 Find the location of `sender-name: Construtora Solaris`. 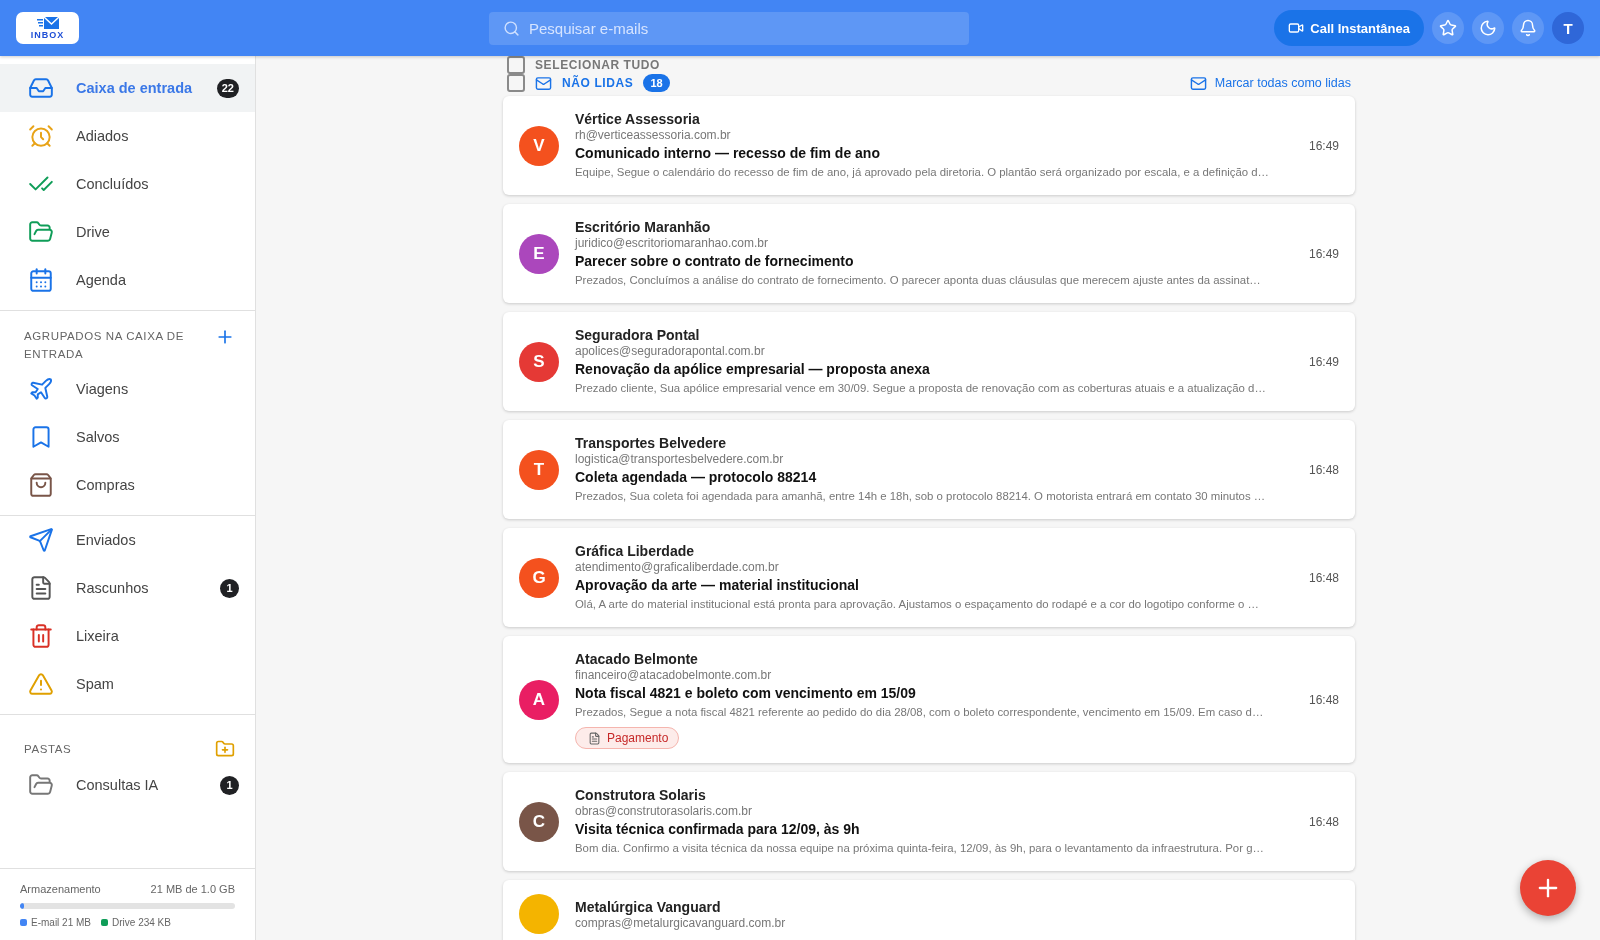

sender-name: Construtora Solaris is located at coordinates (641, 795).